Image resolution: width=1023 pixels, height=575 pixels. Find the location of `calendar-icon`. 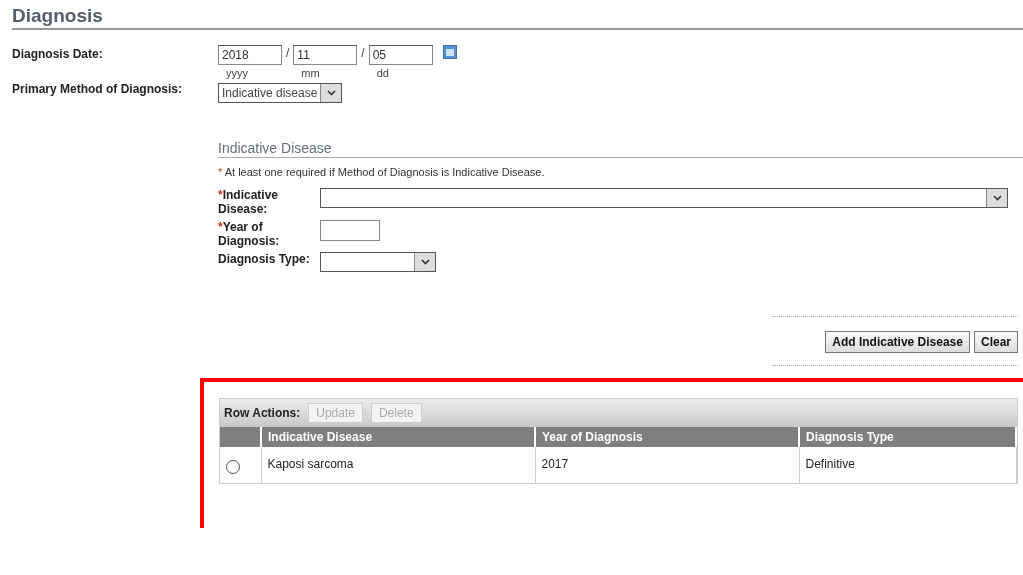

calendar-icon is located at coordinates (449, 52).